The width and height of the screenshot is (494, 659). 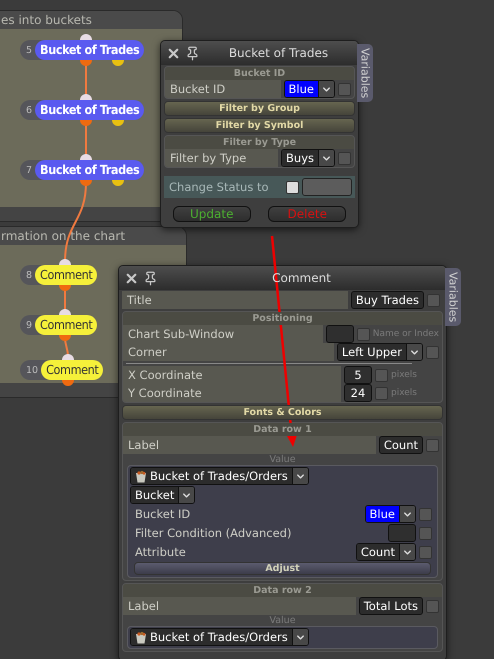 What do you see at coordinates (211, 214) in the screenshot?
I see `update-button: Update` at bounding box center [211, 214].